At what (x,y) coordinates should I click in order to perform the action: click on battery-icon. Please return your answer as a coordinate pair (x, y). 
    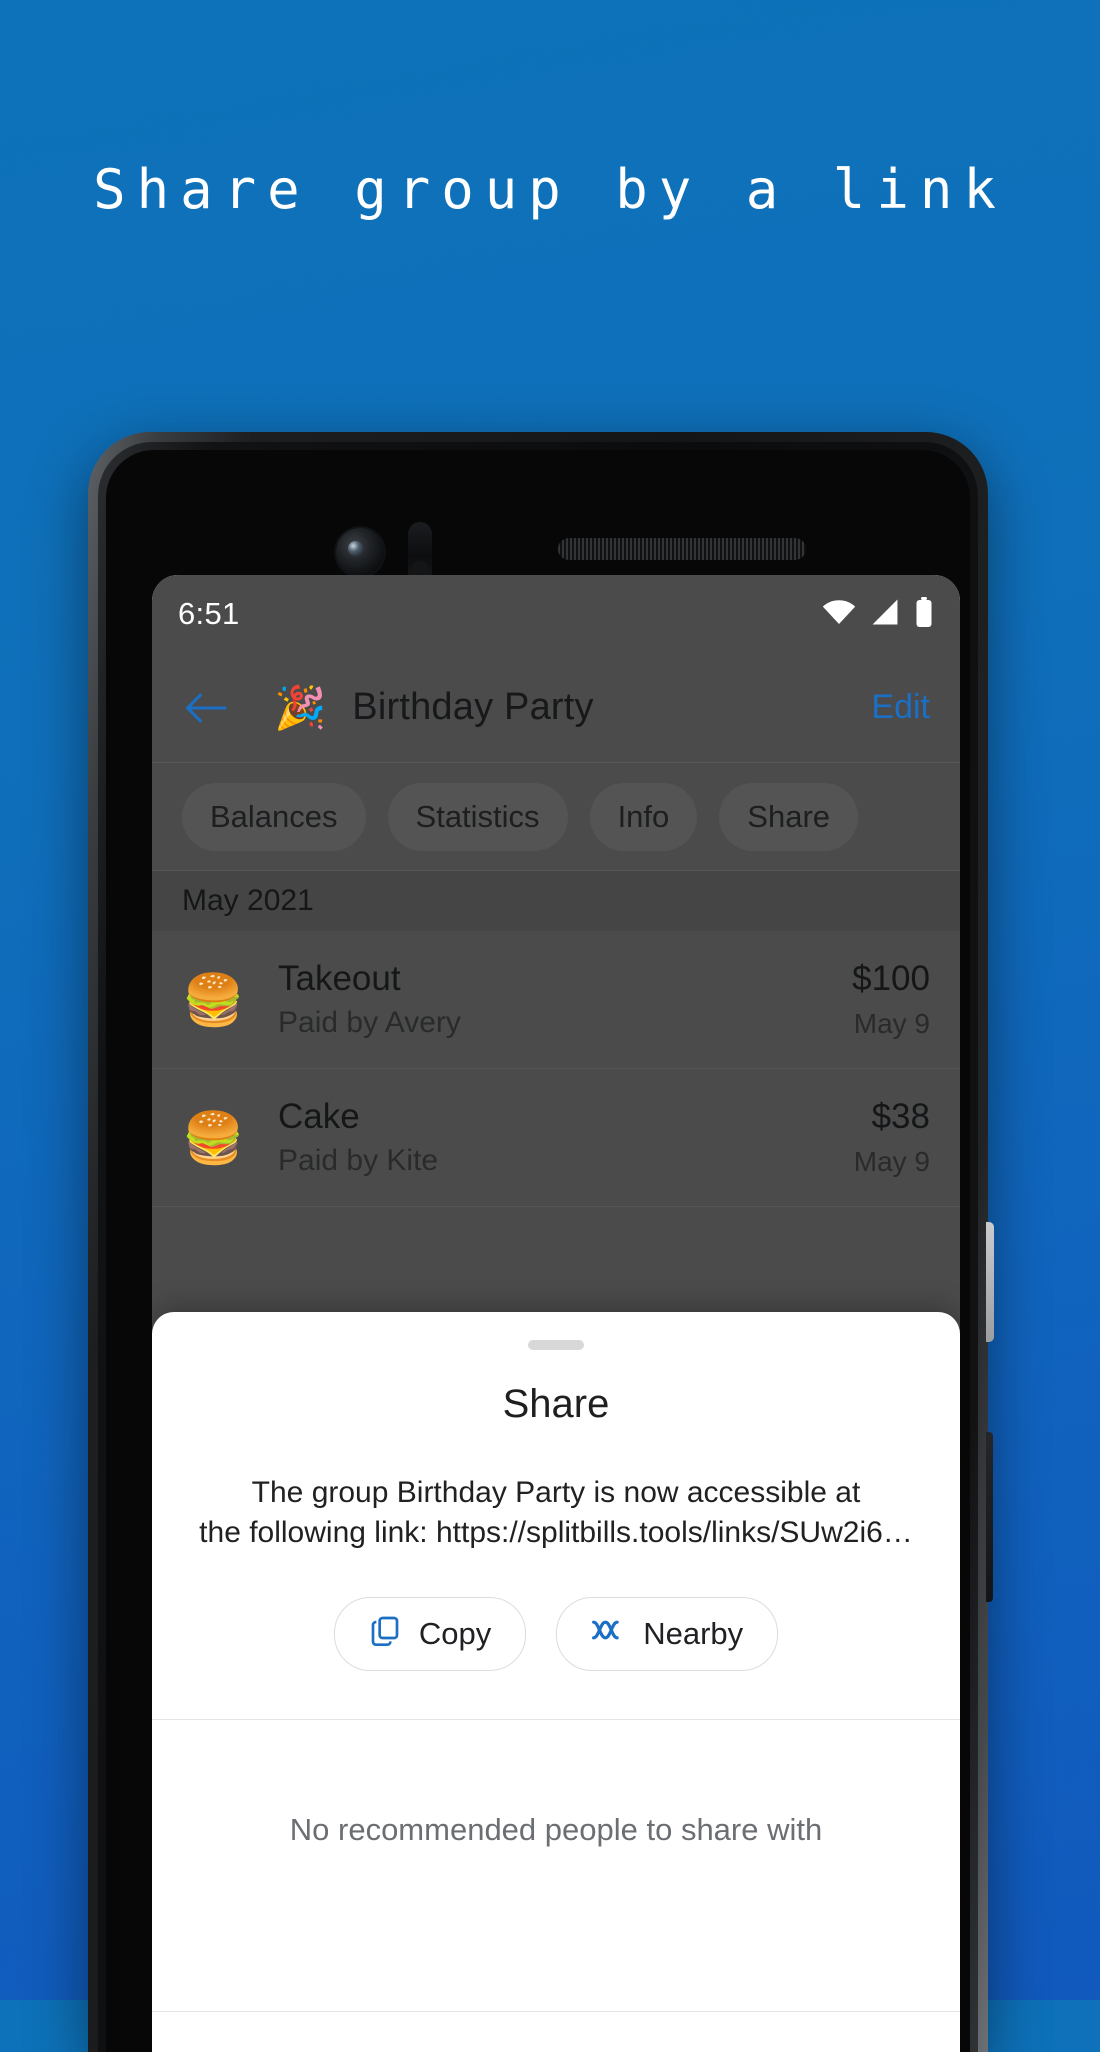
    Looking at the image, I should click on (924, 614).